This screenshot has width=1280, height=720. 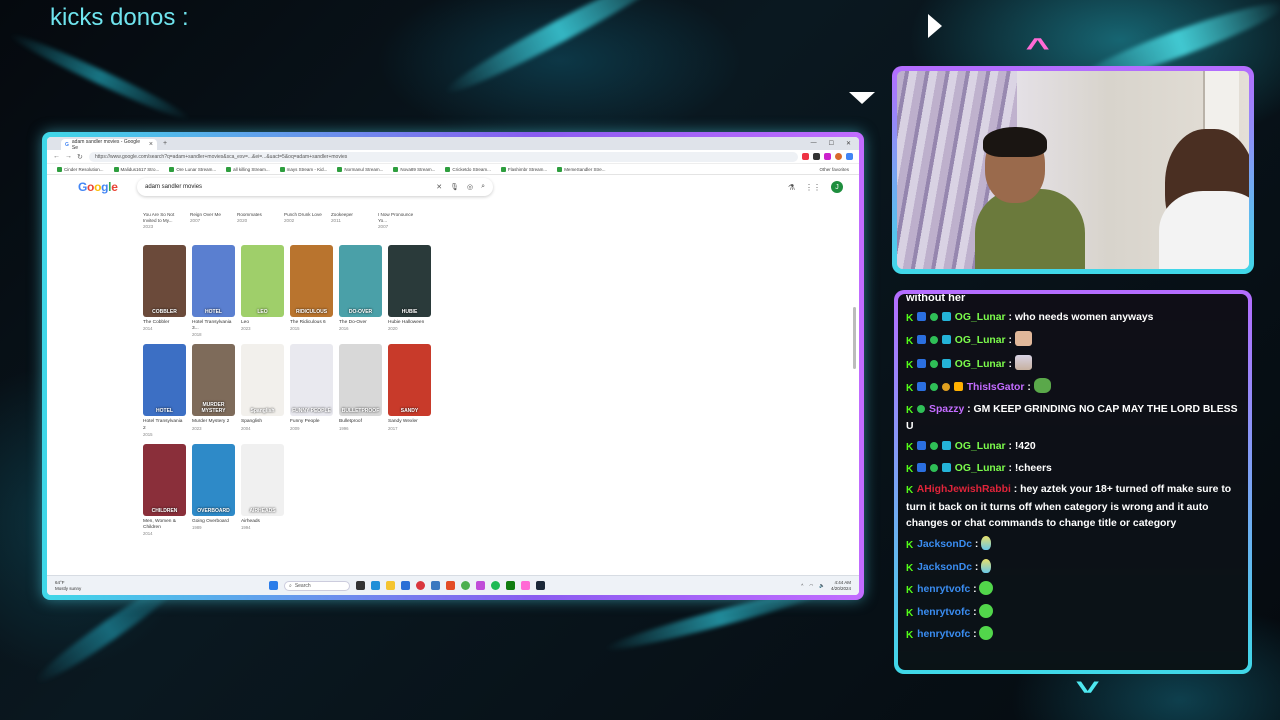 I want to click on search-icon: ⌕, so click(x=483, y=187).